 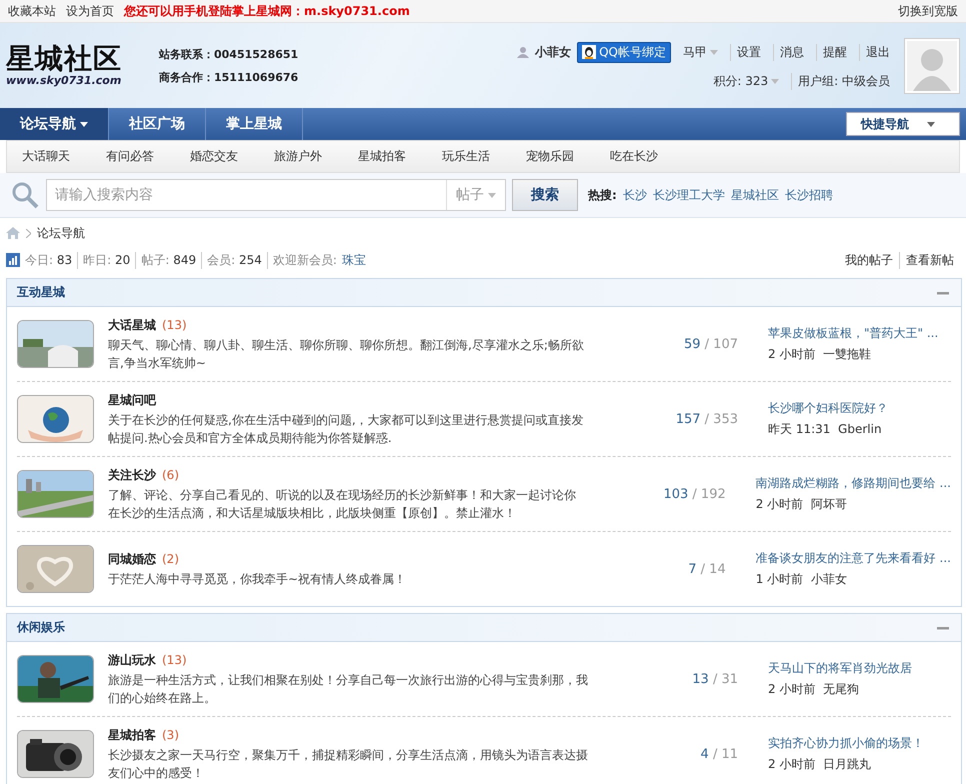 I want to click on subnav-link: 宠物乐园, so click(x=553, y=156).